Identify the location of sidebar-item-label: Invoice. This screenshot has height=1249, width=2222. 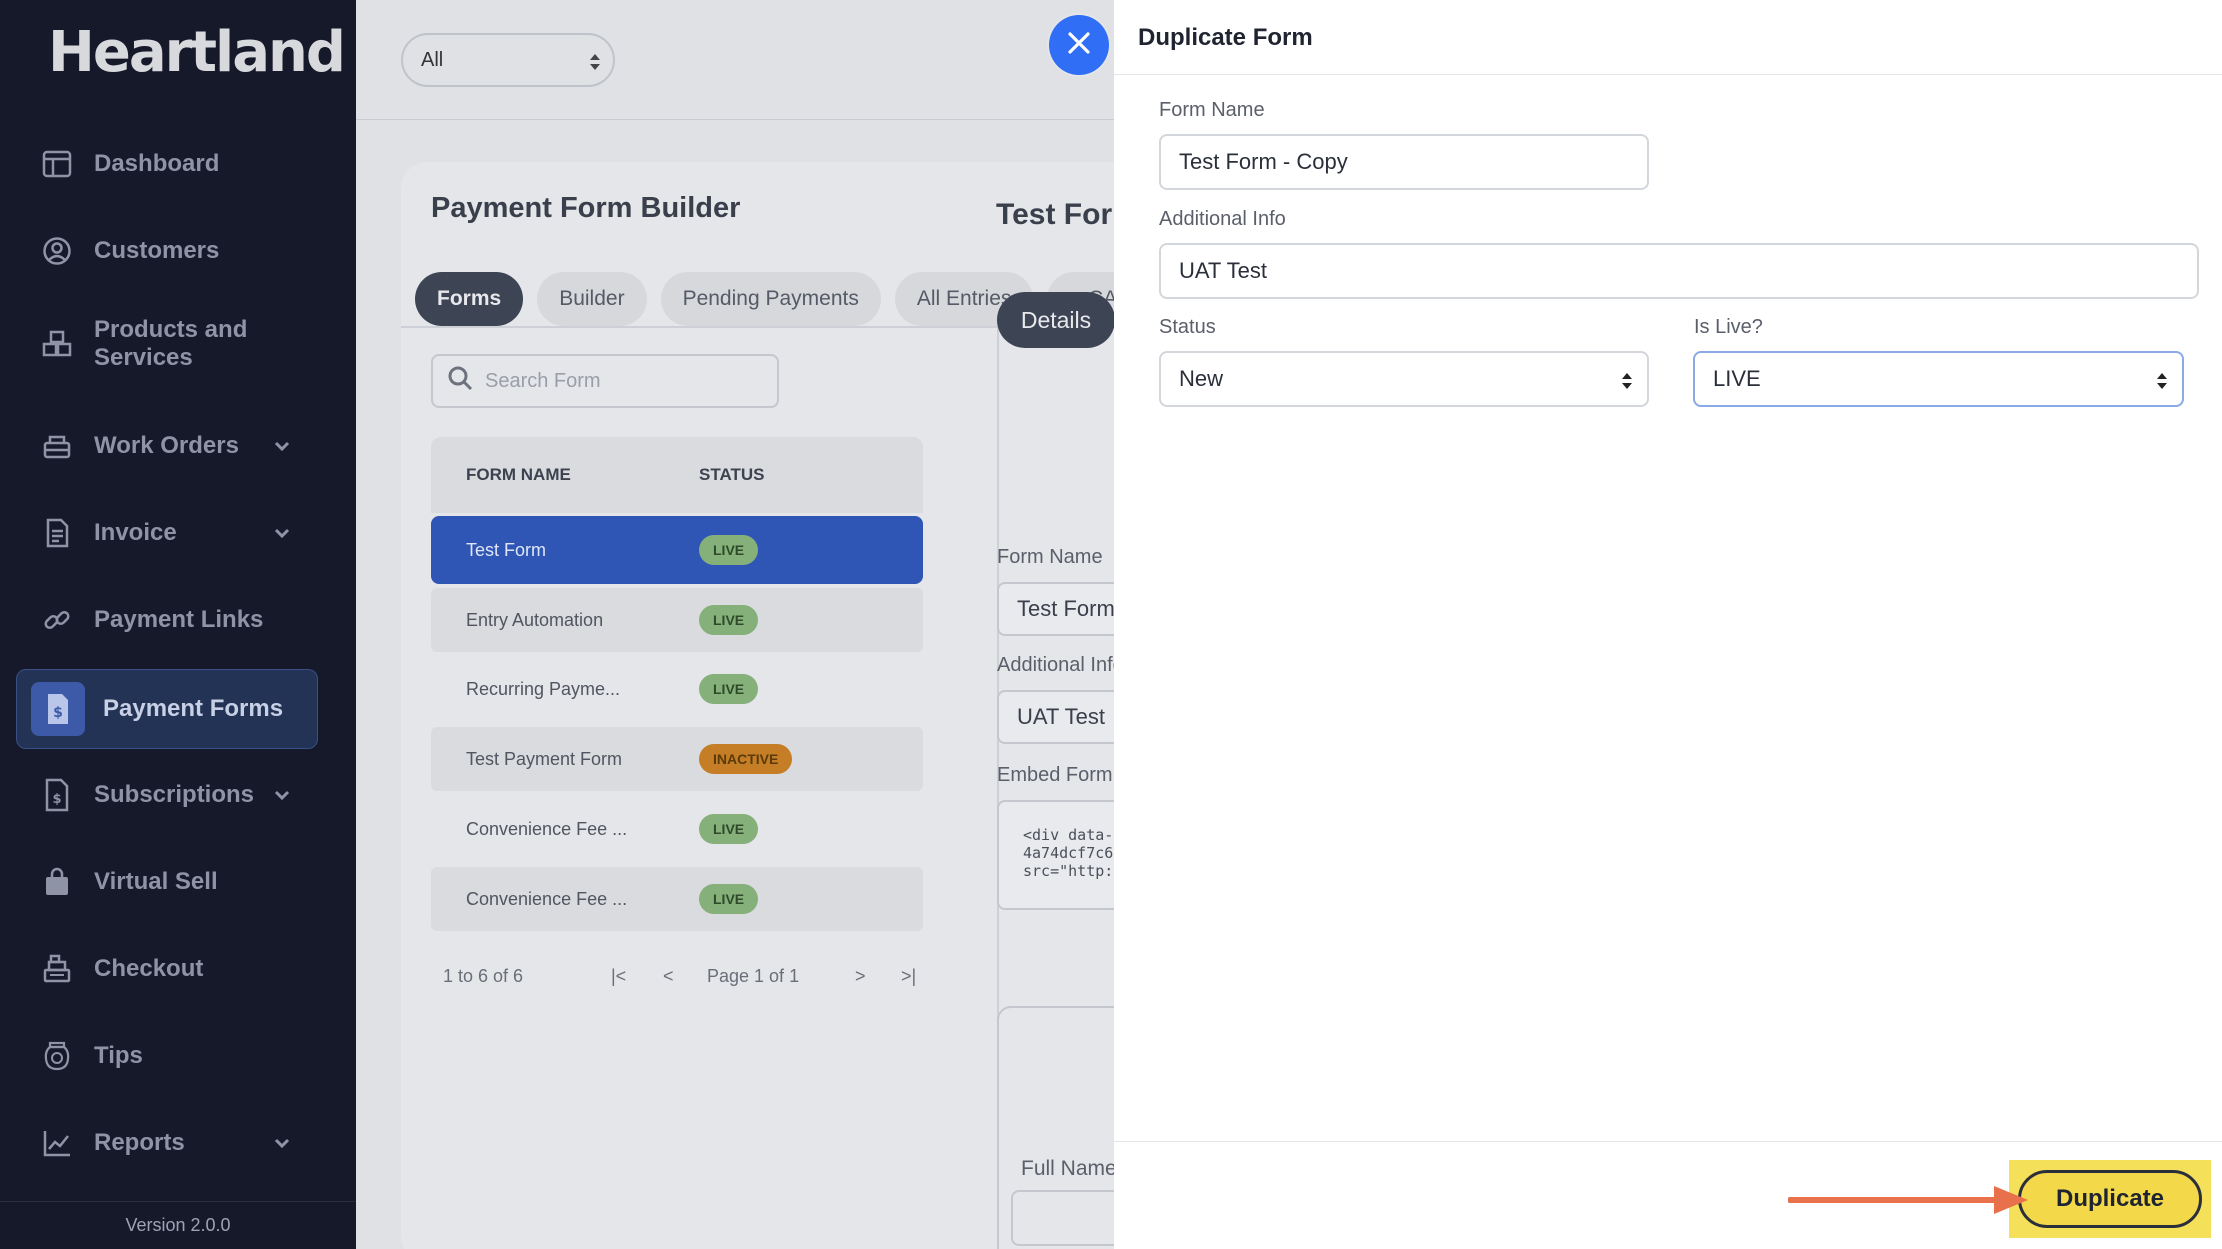
(135, 532).